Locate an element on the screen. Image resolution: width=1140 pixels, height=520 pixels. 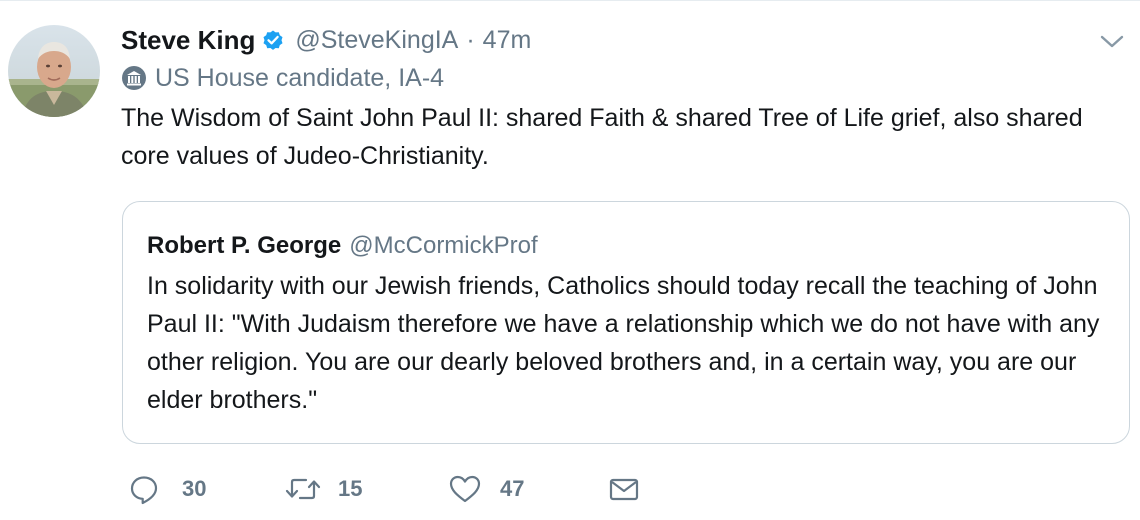
direct-message-button is located at coordinates (624, 489).